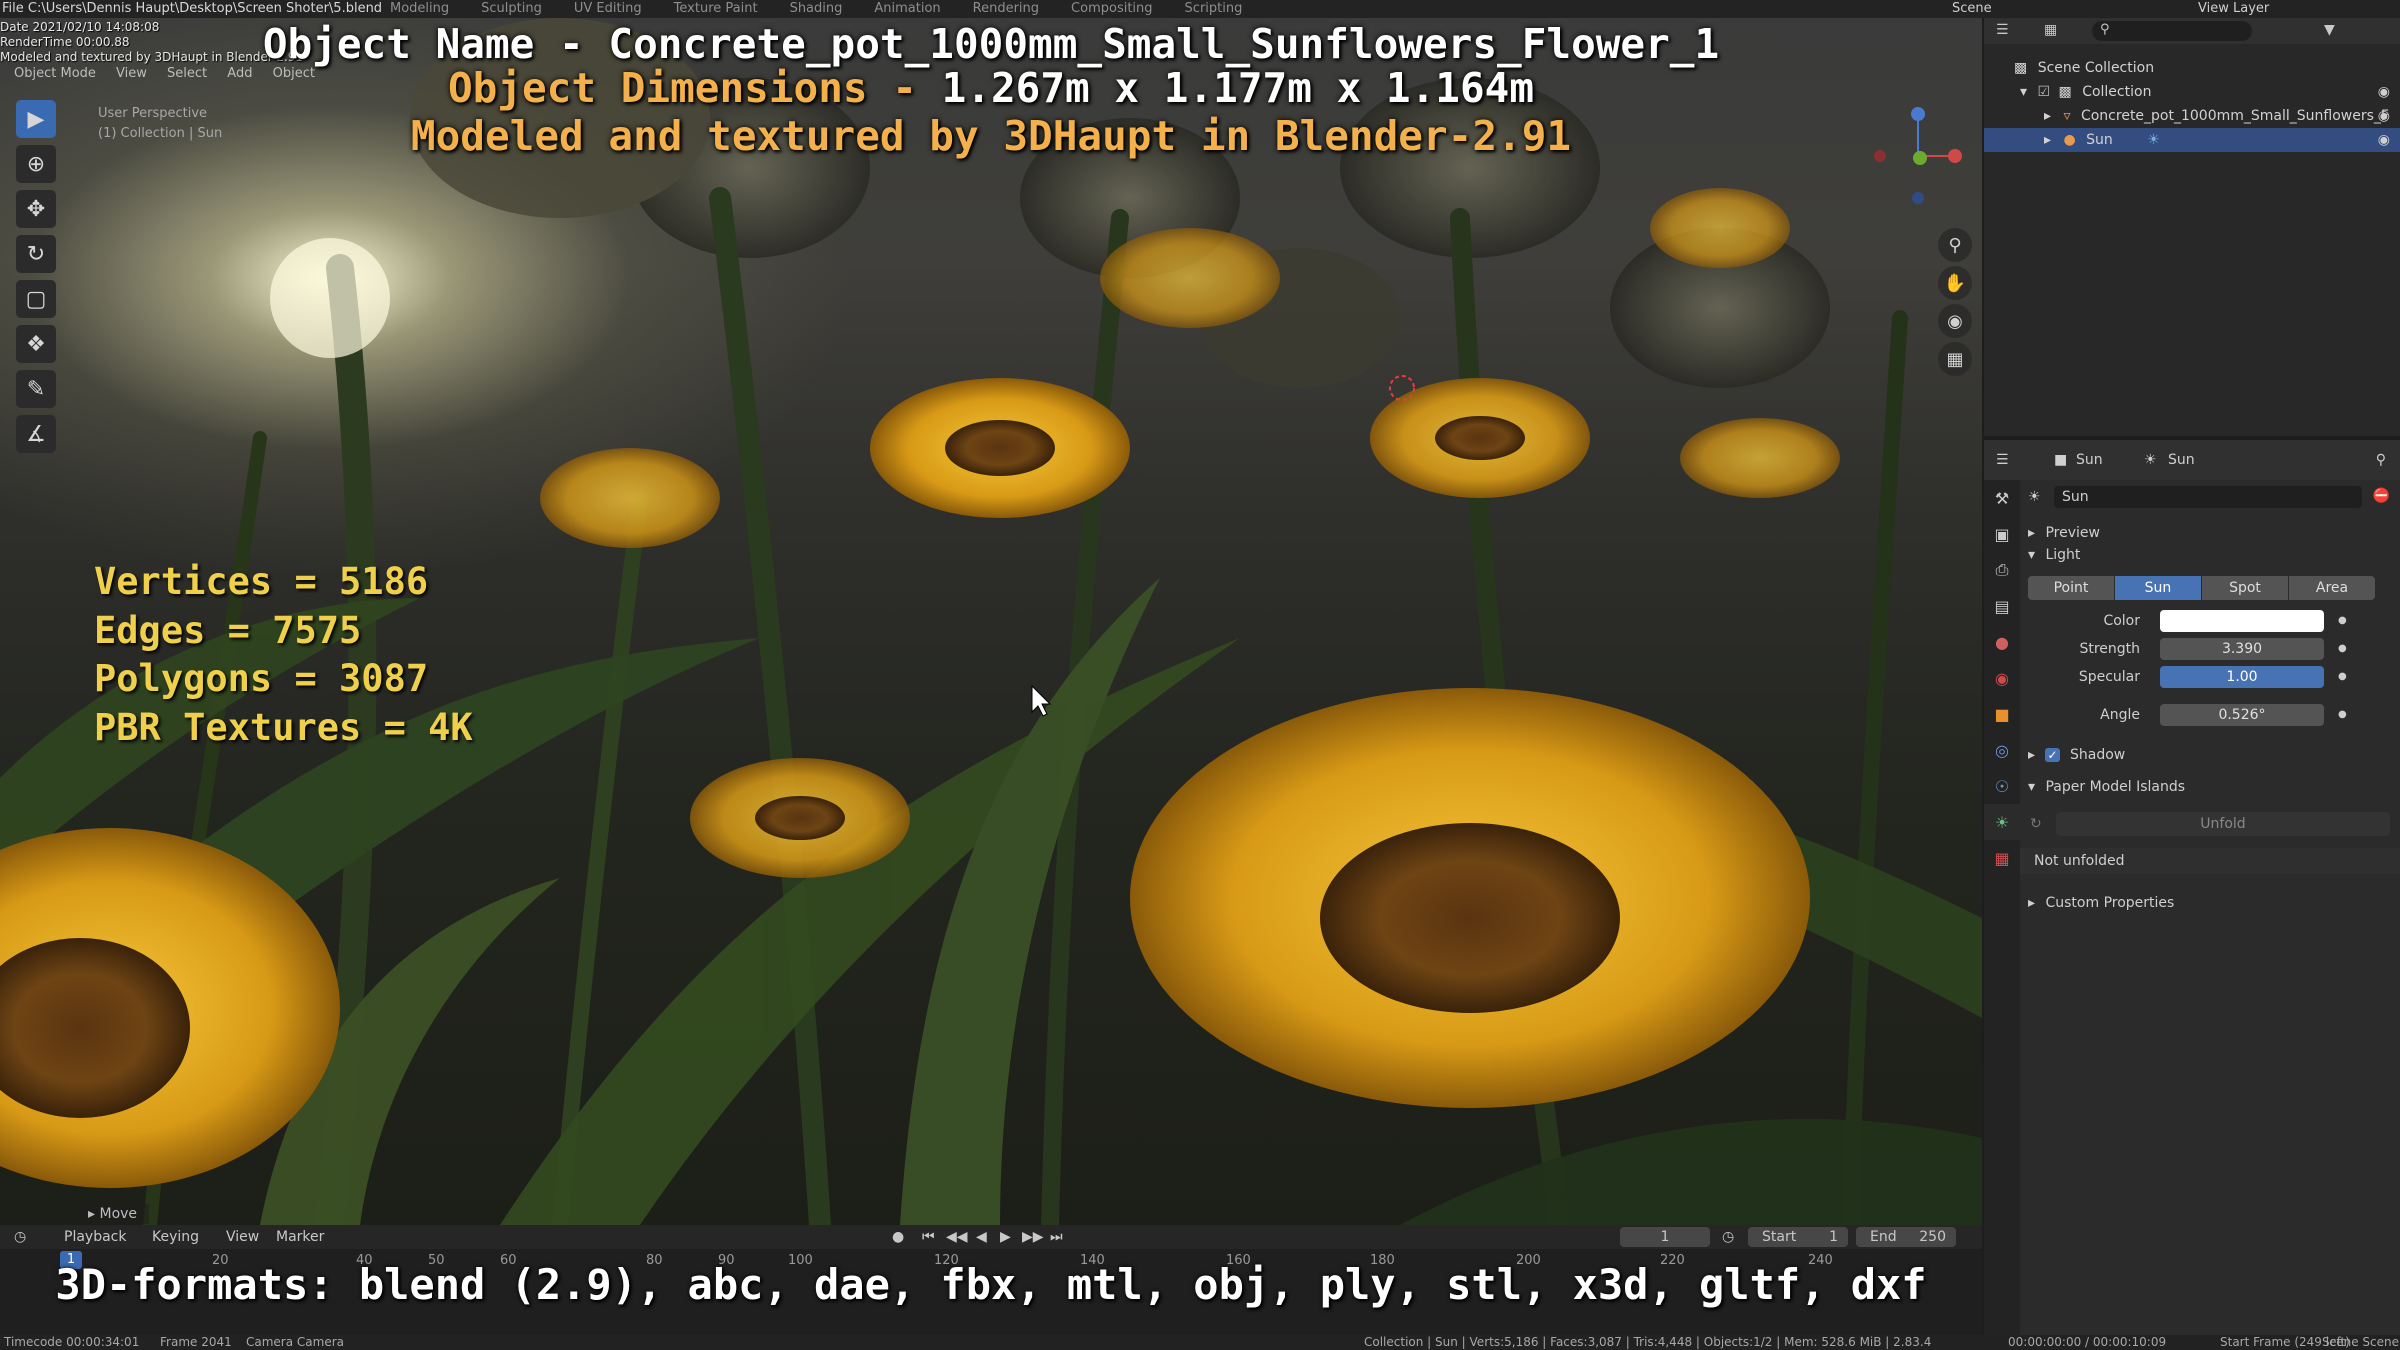  What do you see at coordinates (2192, 140) in the screenshot?
I see `outliner-row-sun: ▸ ● Sun ☀ ◉` at bounding box center [2192, 140].